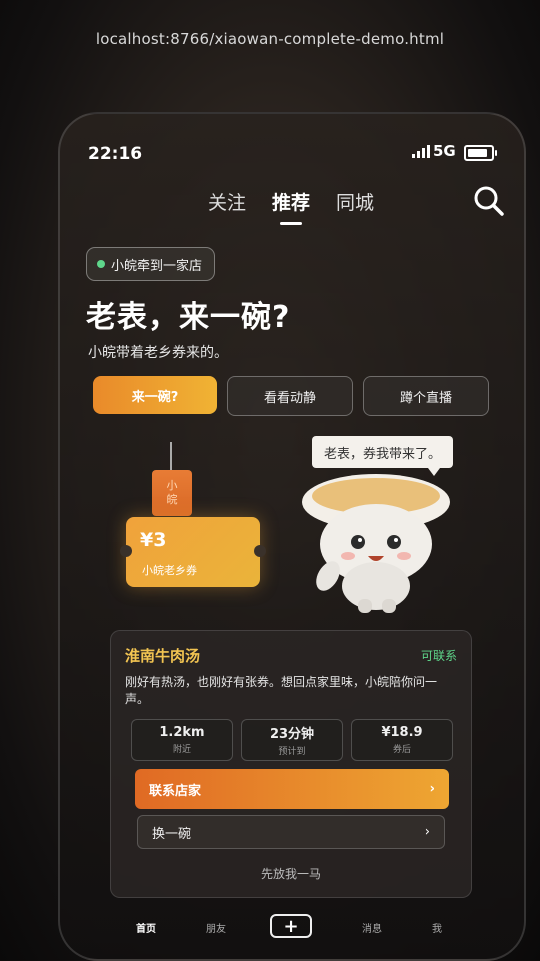 Image resolution: width=540 pixels, height=961 pixels. What do you see at coordinates (155, 395) in the screenshot?
I see `order-bowl-button: 来一碗?` at bounding box center [155, 395].